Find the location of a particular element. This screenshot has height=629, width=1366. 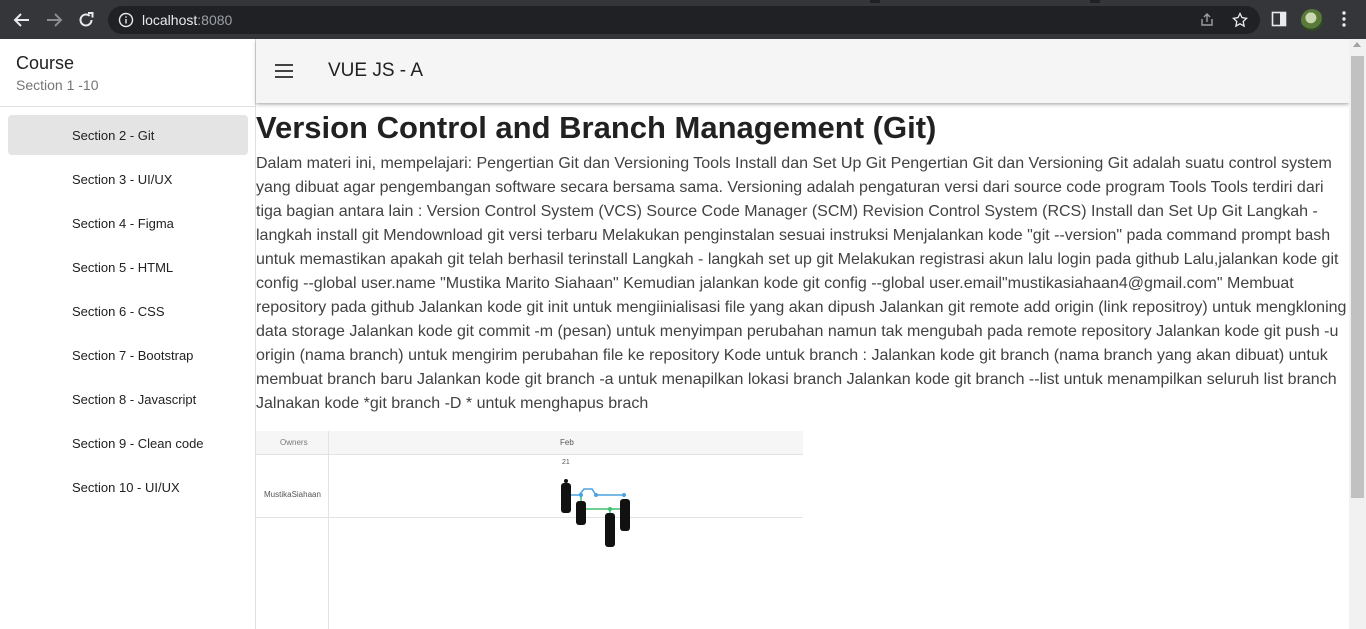

sidebar-item-section-10: Section 10 - UI/UX is located at coordinates (128, 487).